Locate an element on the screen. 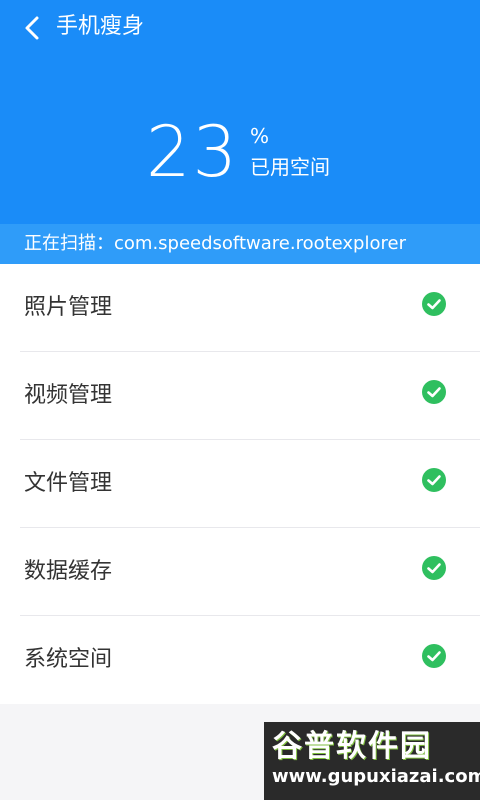  list-item-photo-management: 照片管理 is located at coordinates (240, 308).